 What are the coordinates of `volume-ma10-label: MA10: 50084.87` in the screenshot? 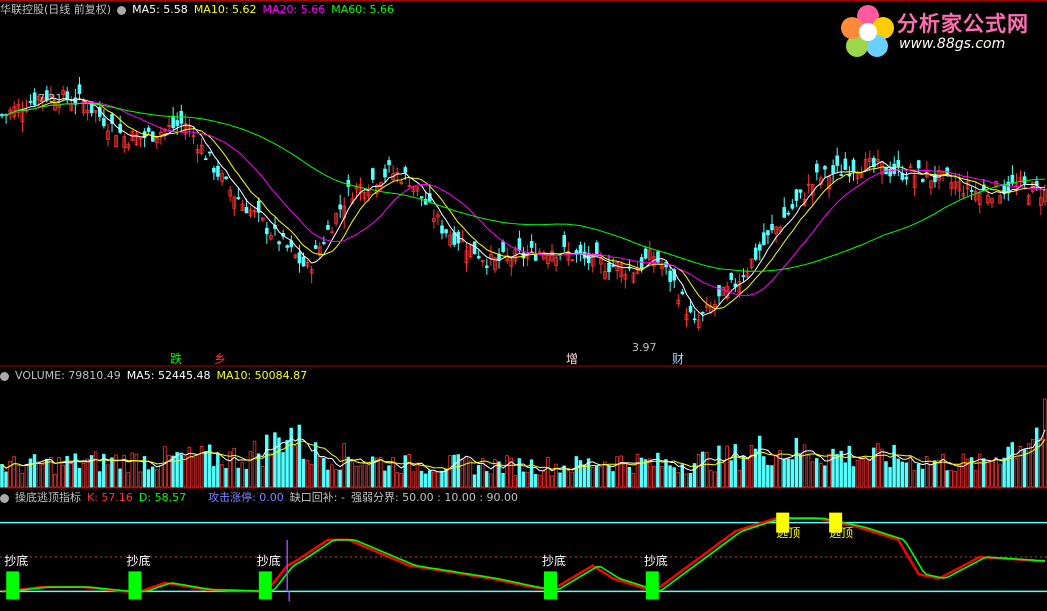 It's located at (262, 375).